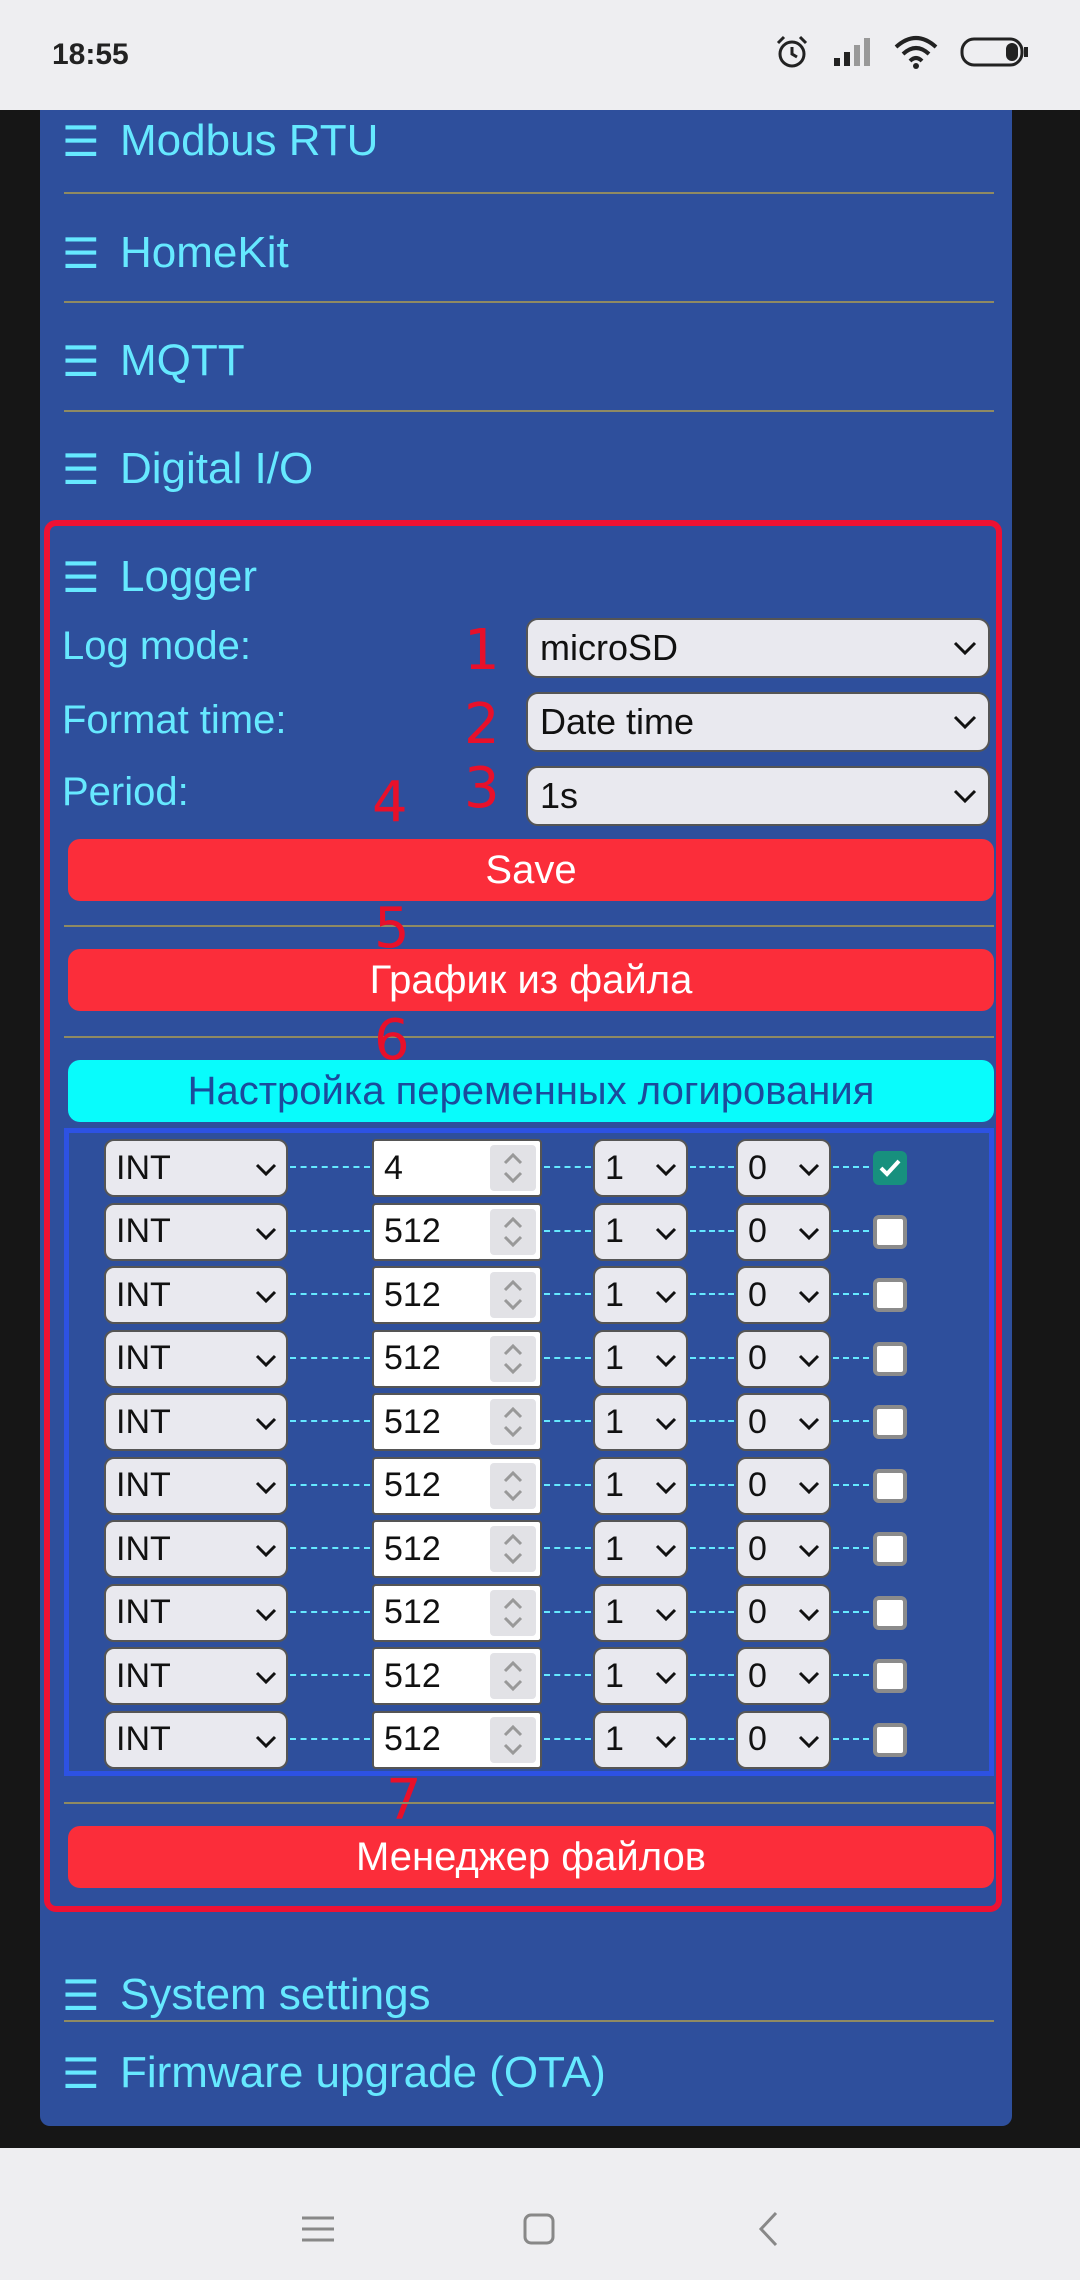 This screenshot has width=1080, height=2280. I want to click on format-time-select: Date time, so click(758, 722).